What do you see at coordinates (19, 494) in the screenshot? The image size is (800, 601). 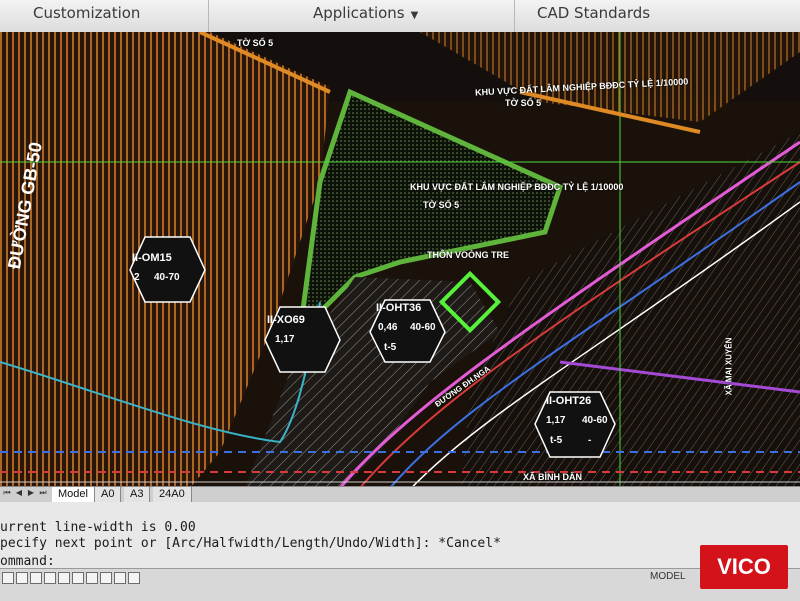 I see `prev-tab-icon: ◀` at bounding box center [19, 494].